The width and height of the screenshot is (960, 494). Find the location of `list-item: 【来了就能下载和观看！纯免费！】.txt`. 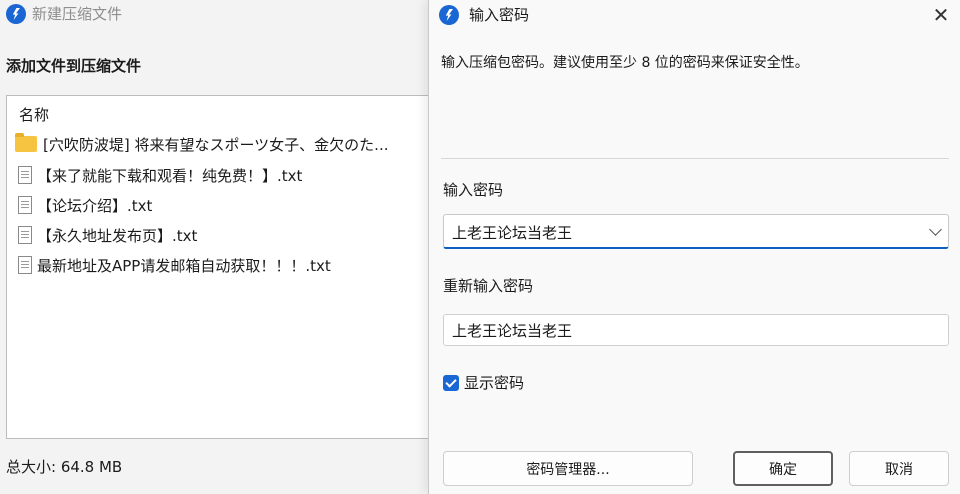

list-item: 【来了就能下载和观看！纯免费！】.txt is located at coordinates (222, 175).